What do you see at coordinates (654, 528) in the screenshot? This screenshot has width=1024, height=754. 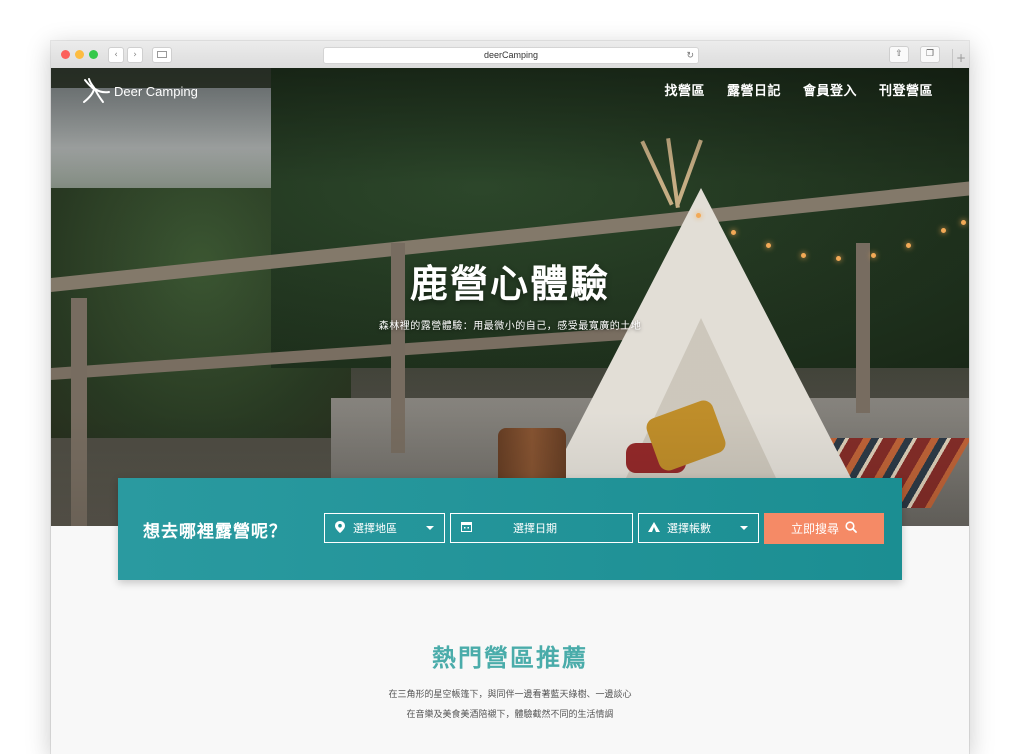 I see `tent-icon` at bounding box center [654, 528].